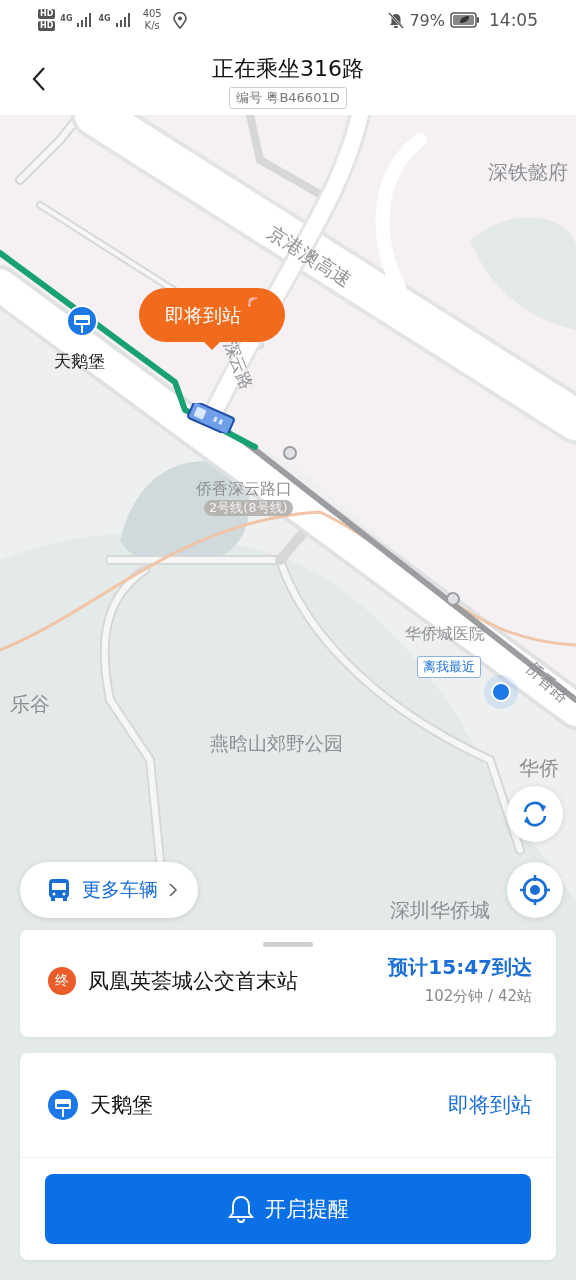 The image size is (576, 1280). What do you see at coordinates (535, 890) in the screenshot?
I see `locate-icon` at bounding box center [535, 890].